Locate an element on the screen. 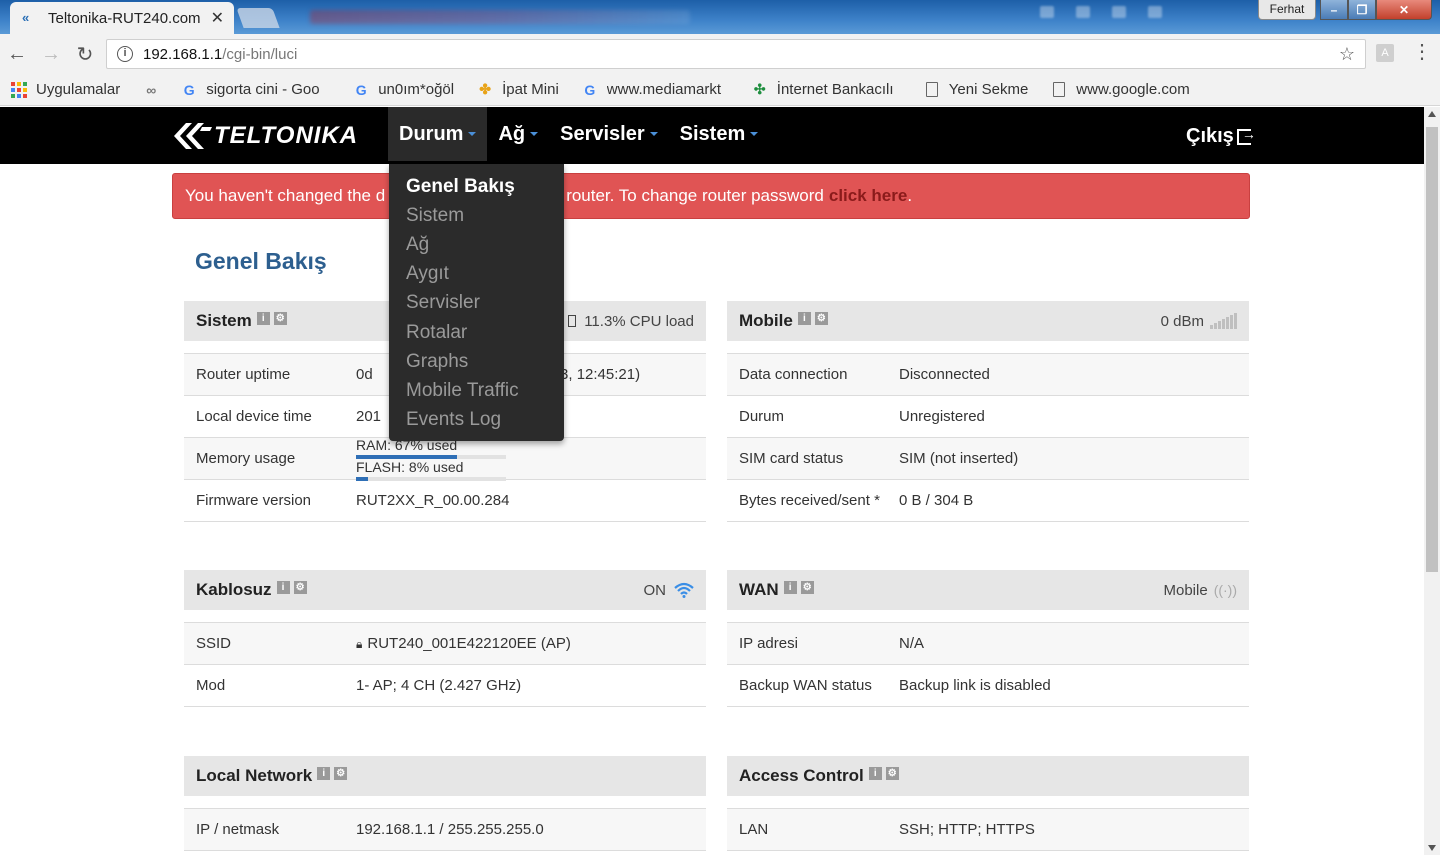 This screenshot has height=855, width=1440. profile-button: Ferhat is located at coordinates (1287, 10).